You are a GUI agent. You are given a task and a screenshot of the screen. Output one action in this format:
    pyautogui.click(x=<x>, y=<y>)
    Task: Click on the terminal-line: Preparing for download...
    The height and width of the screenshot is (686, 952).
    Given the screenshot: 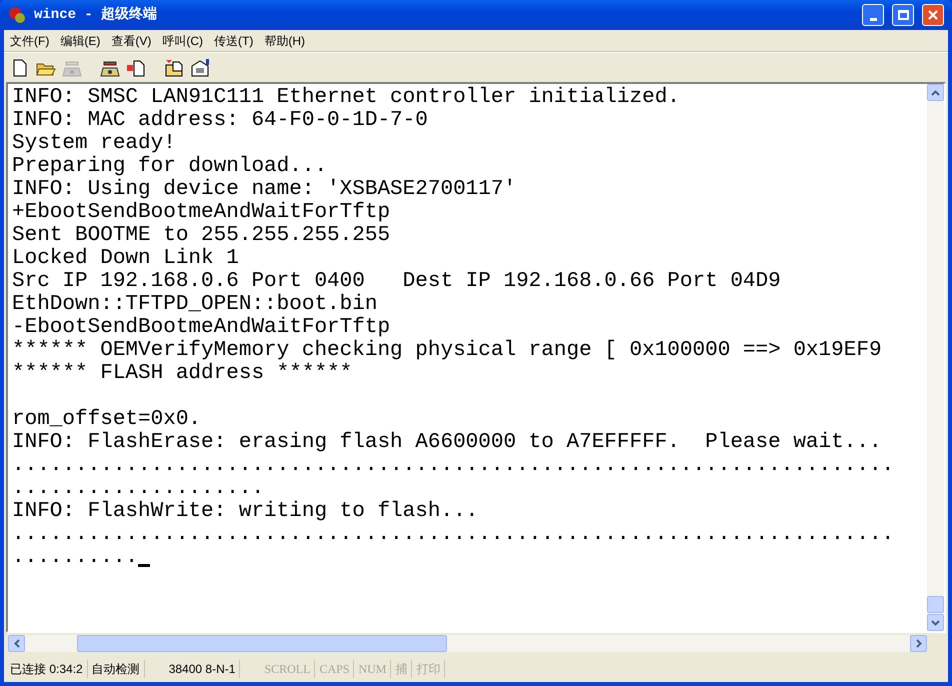 What is the action you would take?
    pyautogui.click(x=170, y=166)
    